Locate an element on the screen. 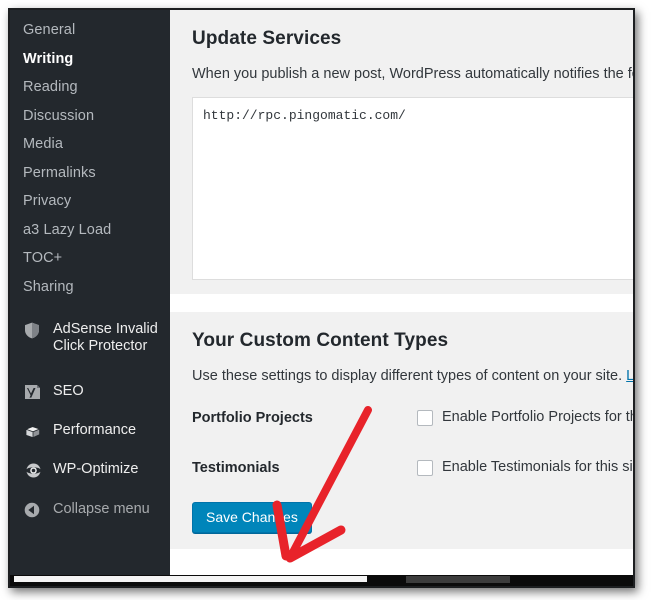  sidebar-divider is located at coordinates (90, 308).